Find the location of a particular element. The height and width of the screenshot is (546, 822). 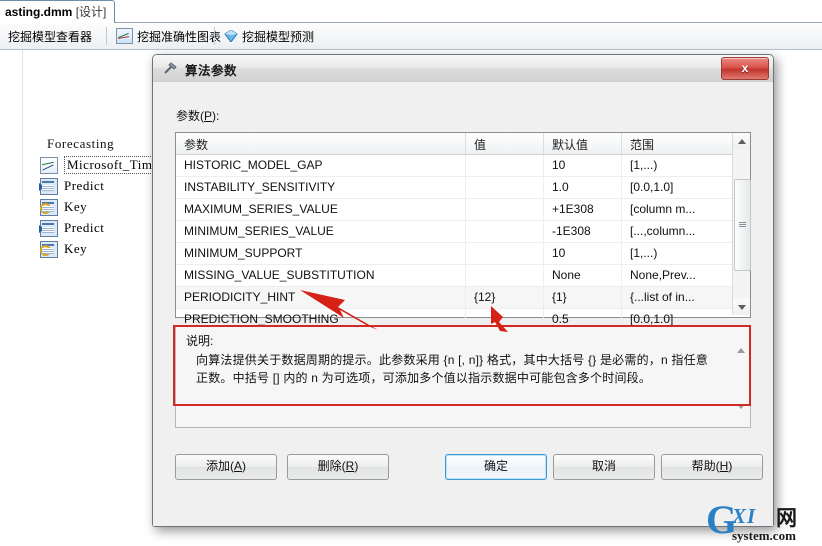

cell-parameter: MISSING_VALUE_SUBSTITUTION is located at coordinates (321, 275).